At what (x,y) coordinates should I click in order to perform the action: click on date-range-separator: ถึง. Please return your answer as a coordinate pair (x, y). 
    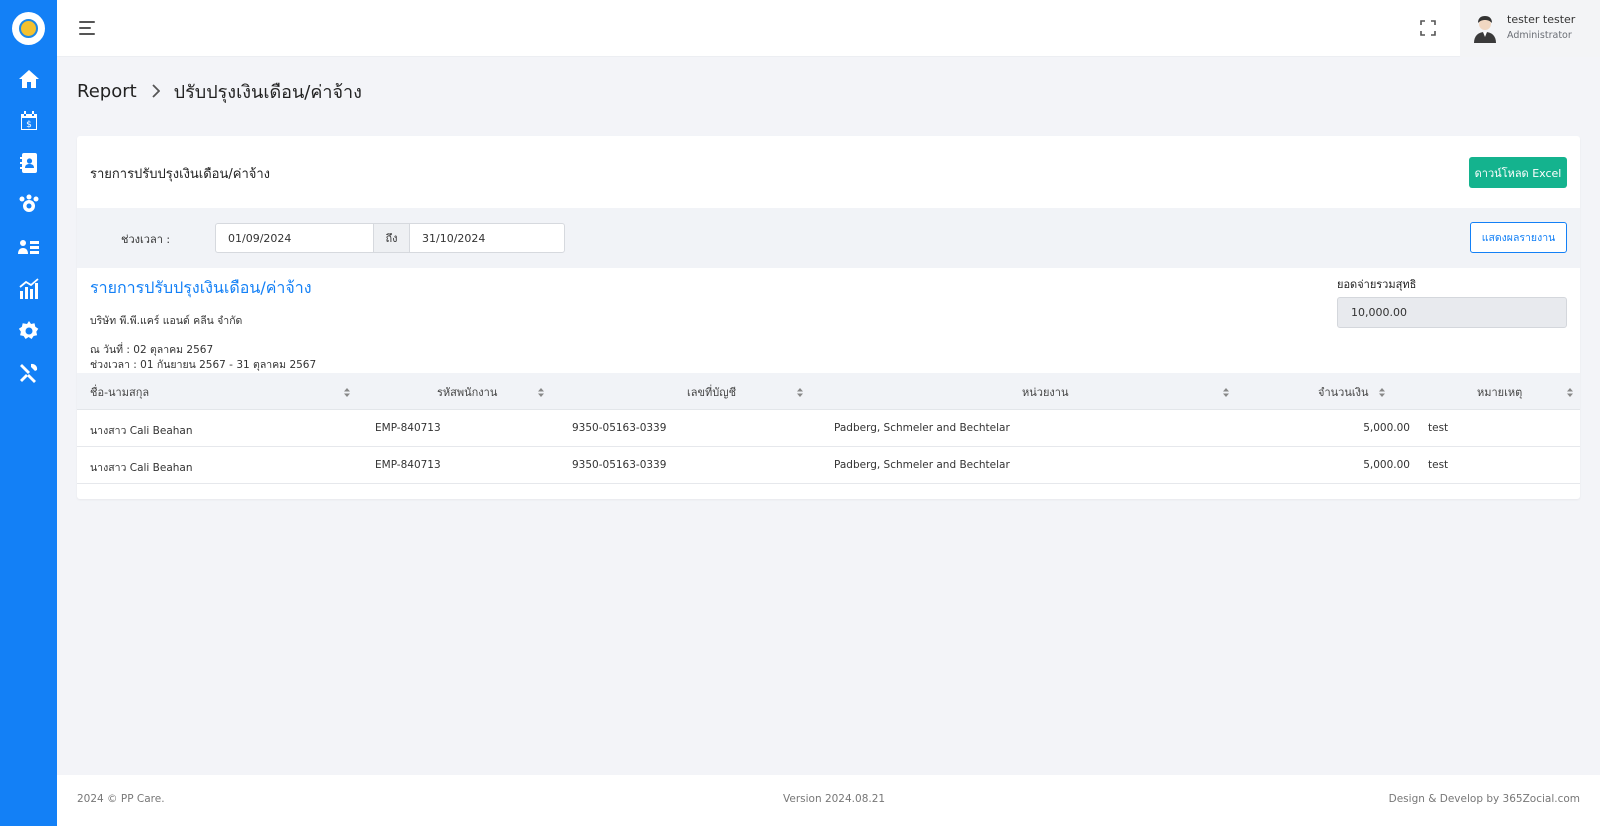
    Looking at the image, I should click on (391, 238).